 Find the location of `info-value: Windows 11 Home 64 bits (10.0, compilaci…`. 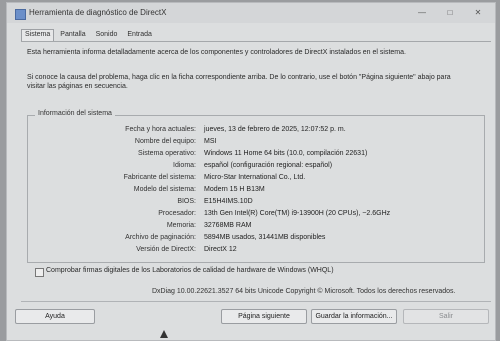

info-value: Windows 11 Home 64 bits (10.0, compilaci… is located at coordinates (286, 153).